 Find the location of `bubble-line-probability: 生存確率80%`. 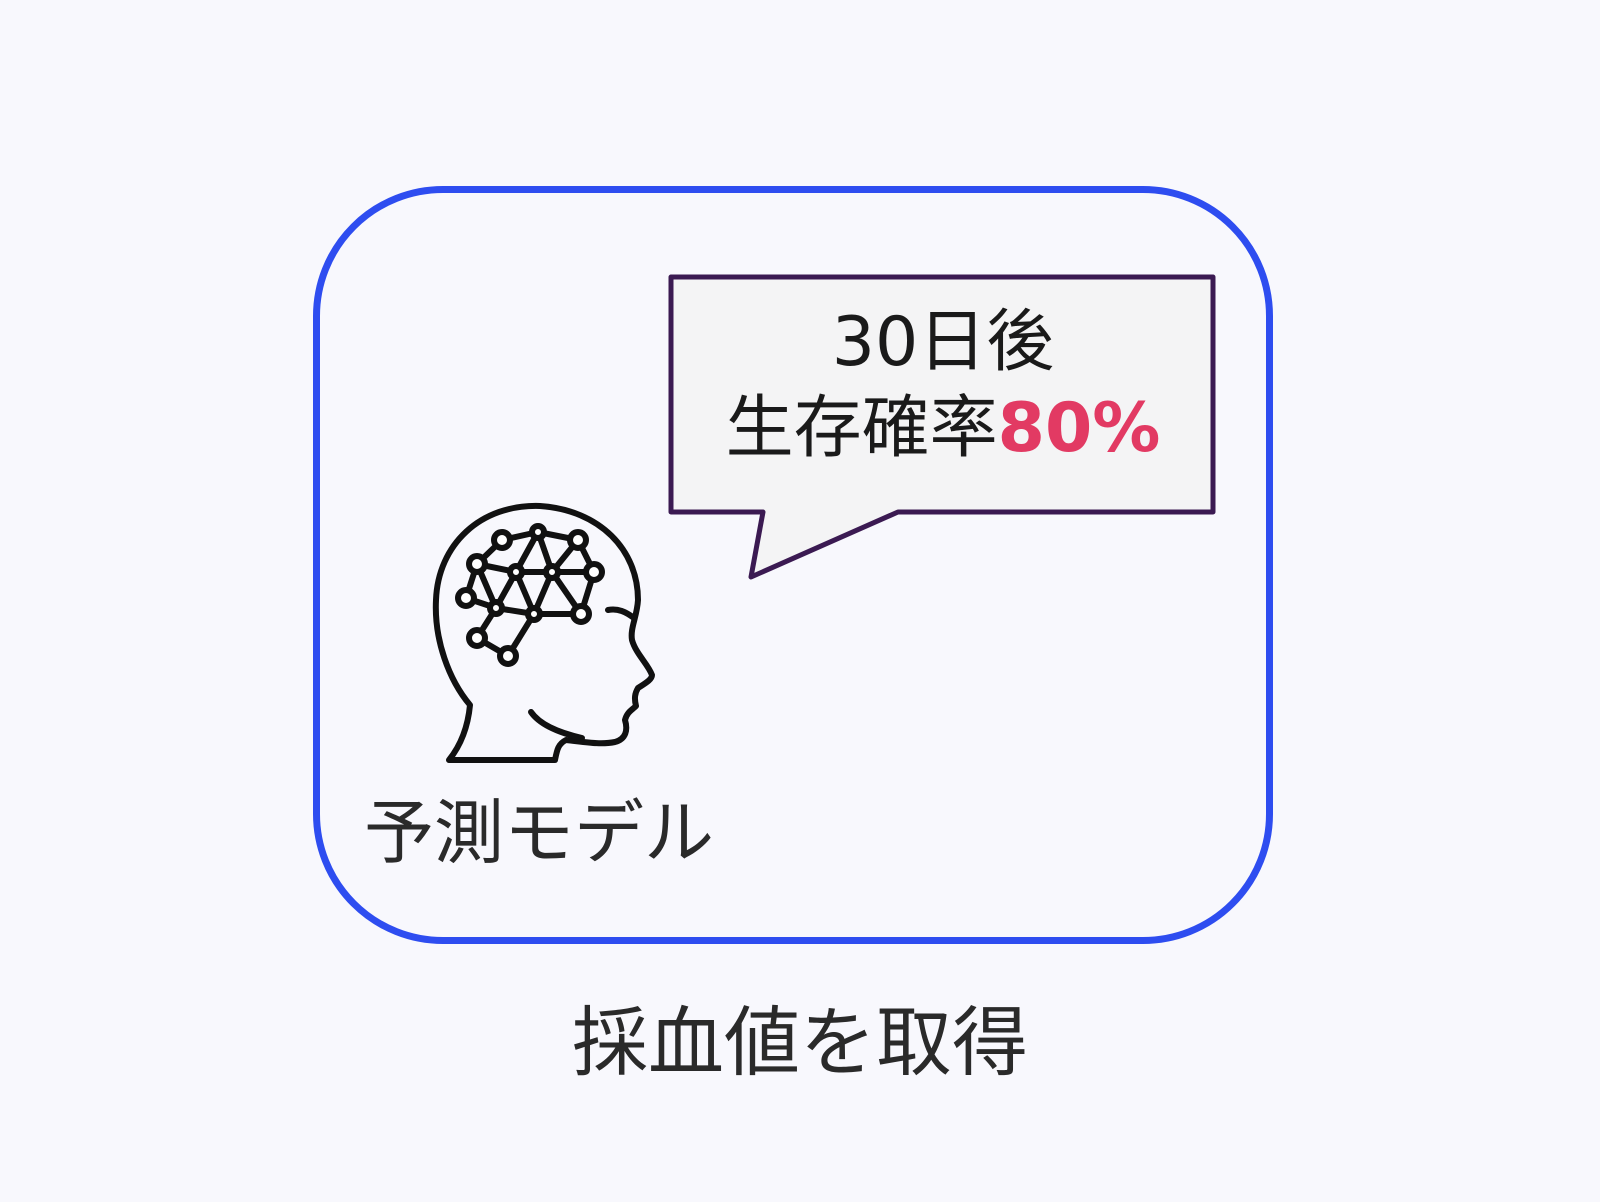

bubble-line-probability: 生存確率80% is located at coordinates (943, 429).